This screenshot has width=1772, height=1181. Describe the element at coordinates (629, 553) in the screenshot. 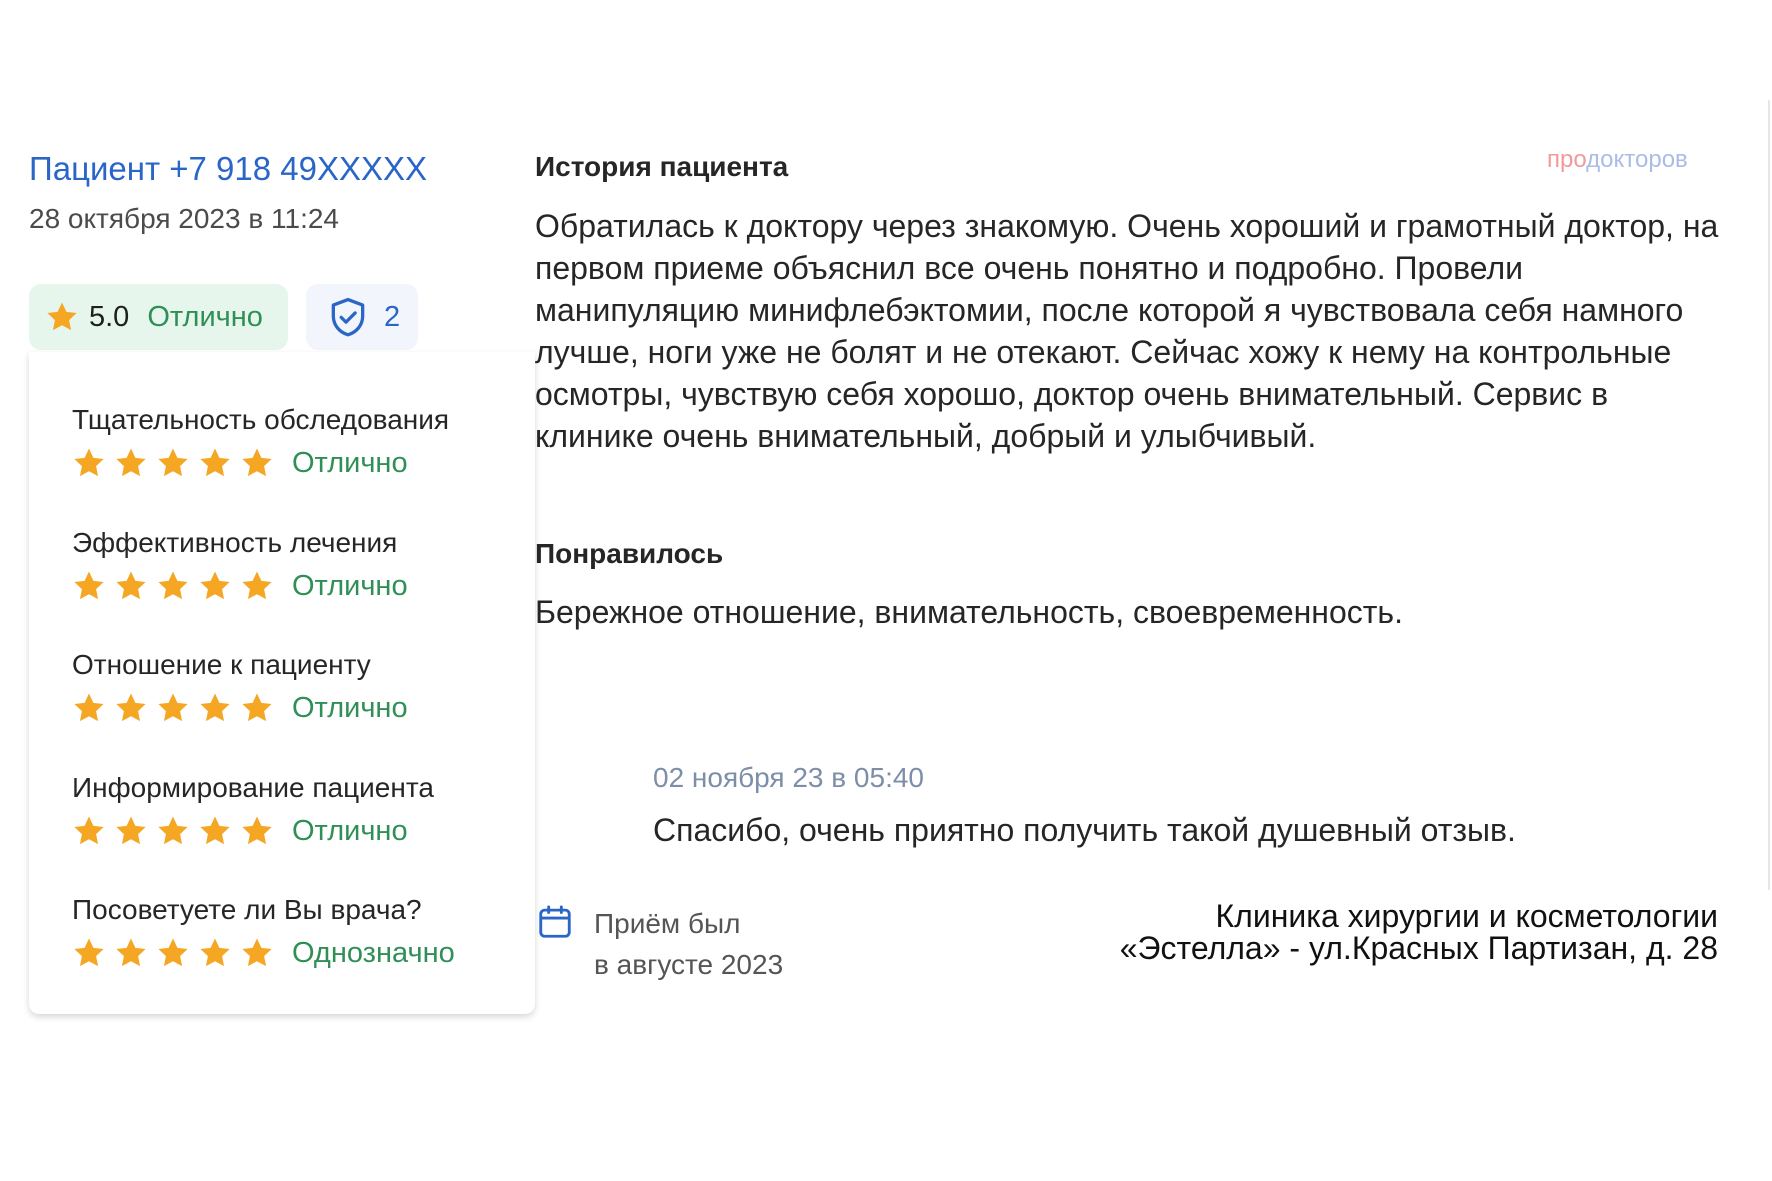

I see `liked-heading: Понравилось` at that location.